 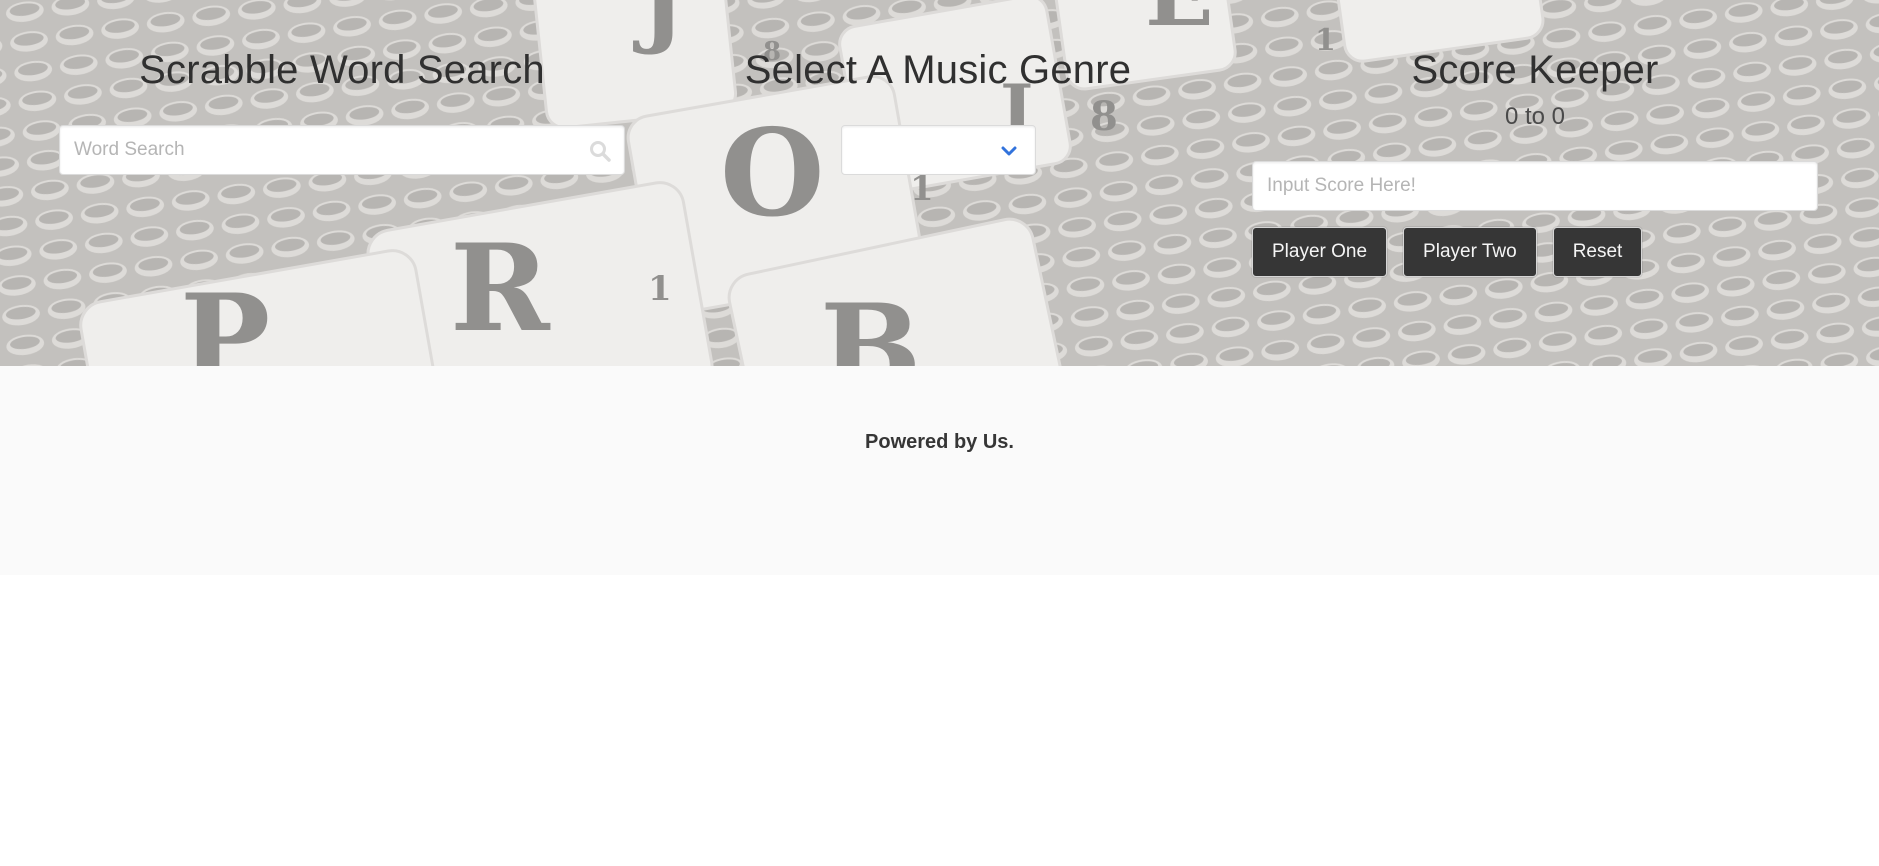 What do you see at coordinates (938, 70) in the screenshot?
I see `music-genre-title: Select A Music Genre` at bounding box center [938, 70].